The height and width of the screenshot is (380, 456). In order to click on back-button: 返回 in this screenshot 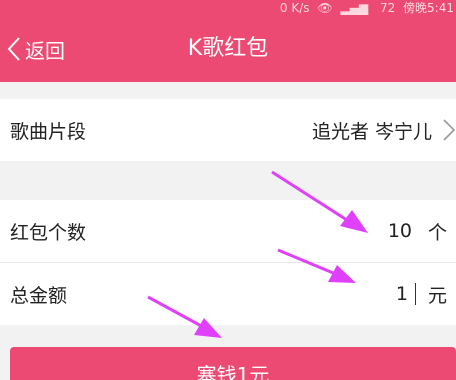, I will do `click(35, 49)`.